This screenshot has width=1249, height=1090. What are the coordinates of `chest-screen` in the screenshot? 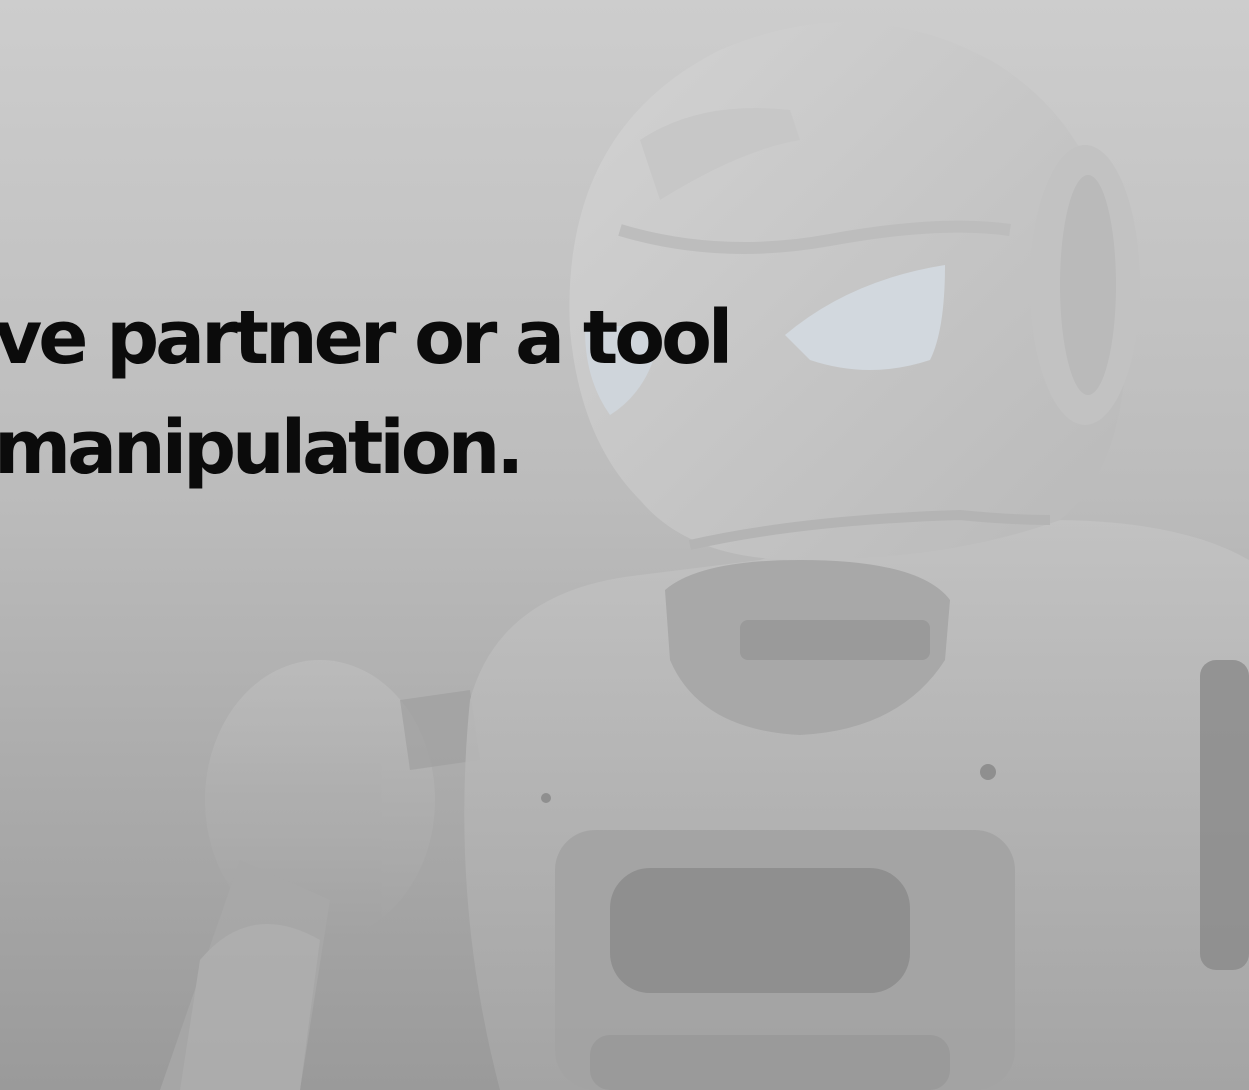 It's located at (760, 930).